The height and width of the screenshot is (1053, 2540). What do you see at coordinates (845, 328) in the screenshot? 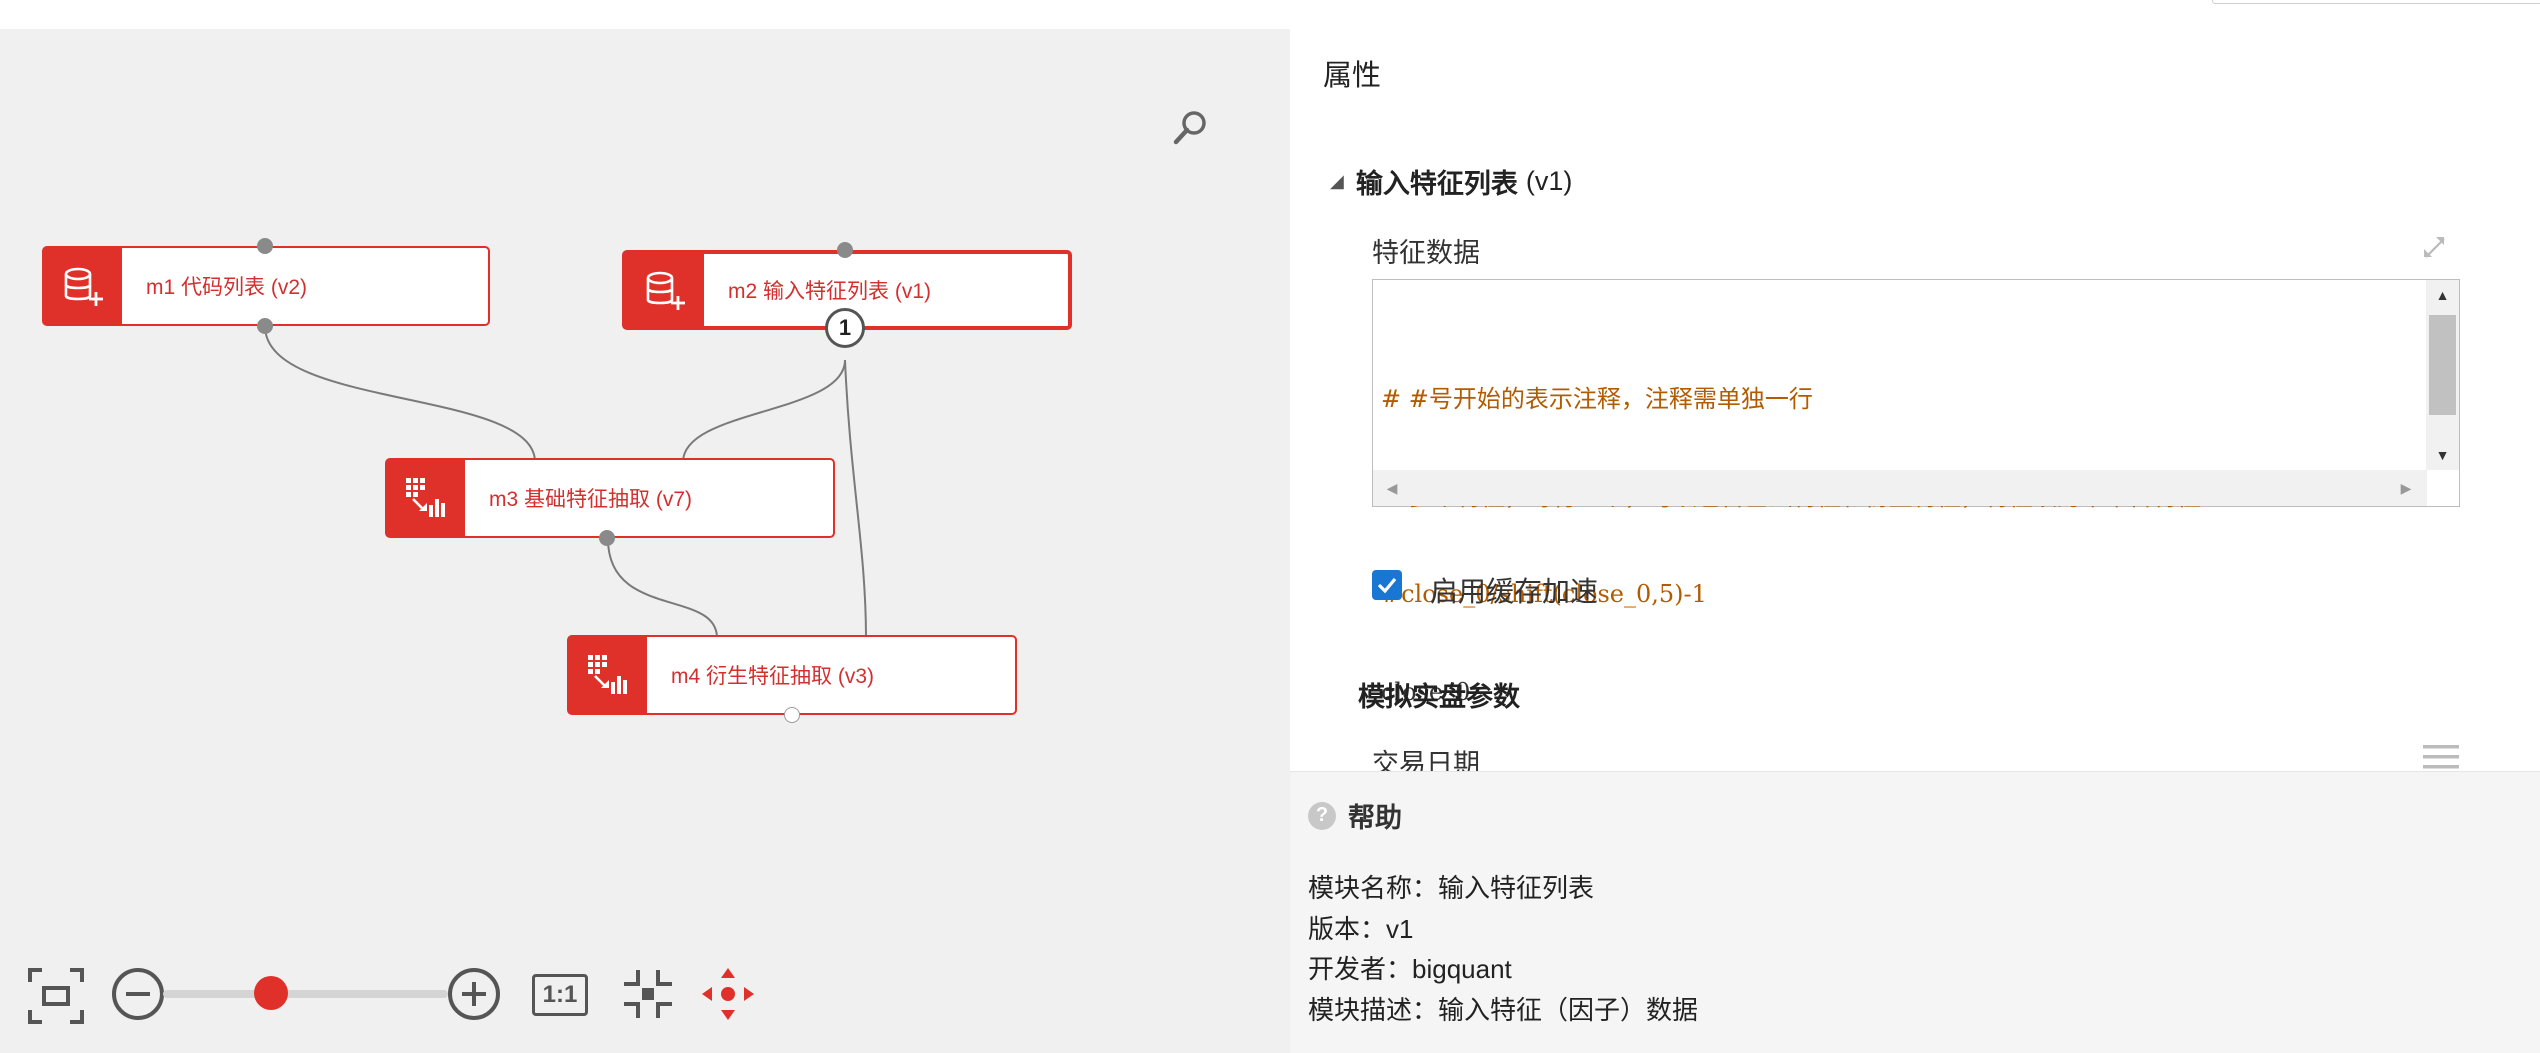
I see `node-m2-output-badge: 1` at bounding box center [845, 328].